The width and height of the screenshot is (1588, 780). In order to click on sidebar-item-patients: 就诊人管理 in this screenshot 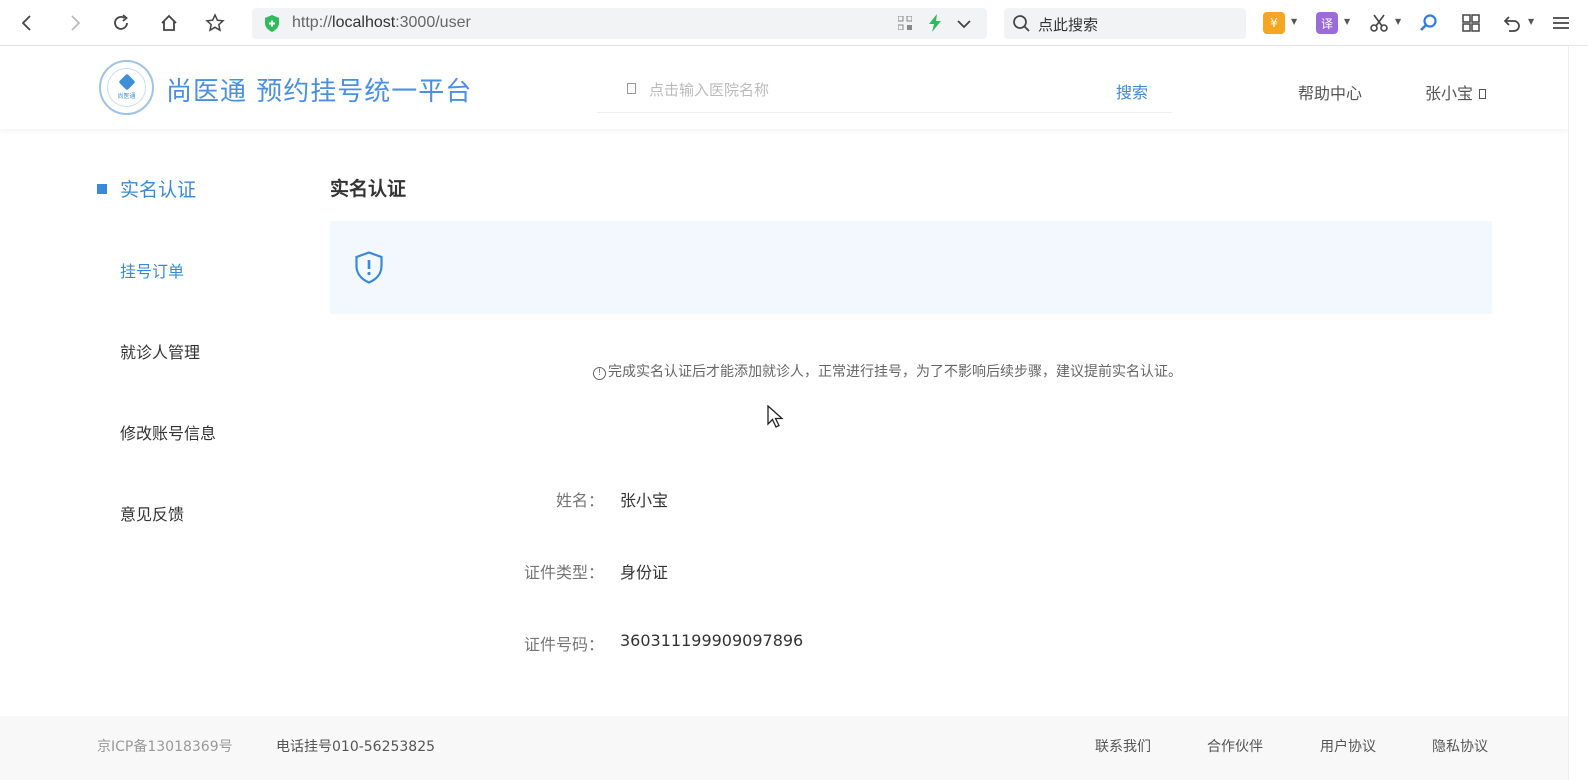, I will do `click(160, 351)`.